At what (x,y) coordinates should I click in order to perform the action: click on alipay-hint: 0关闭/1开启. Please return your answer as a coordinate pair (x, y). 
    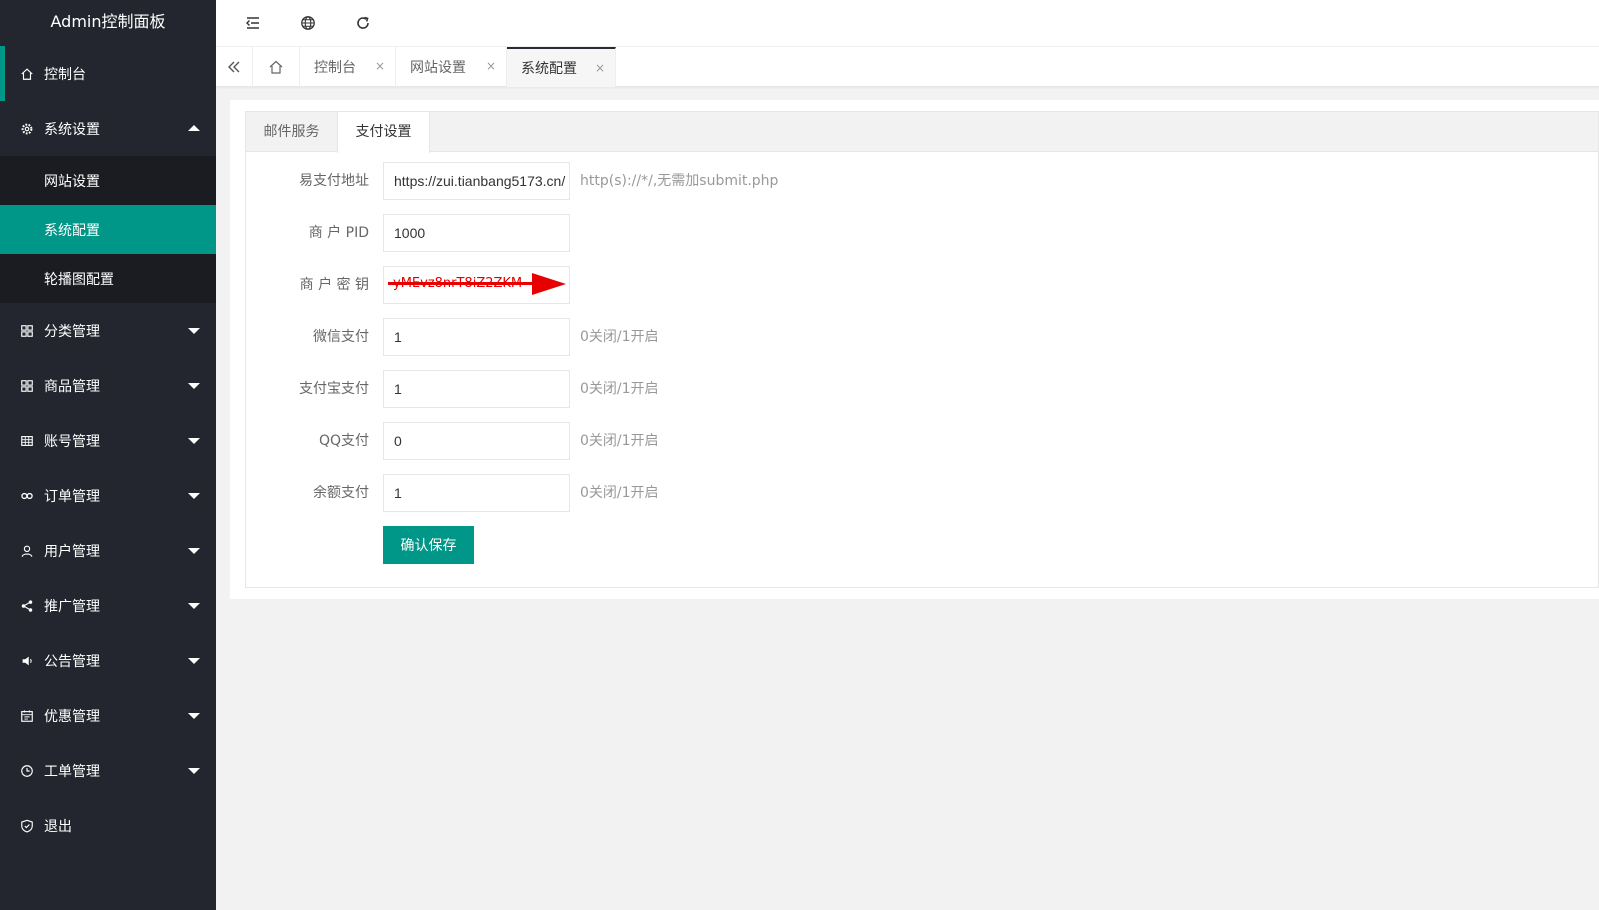
    Looking at the image, I should click on (619, 389).